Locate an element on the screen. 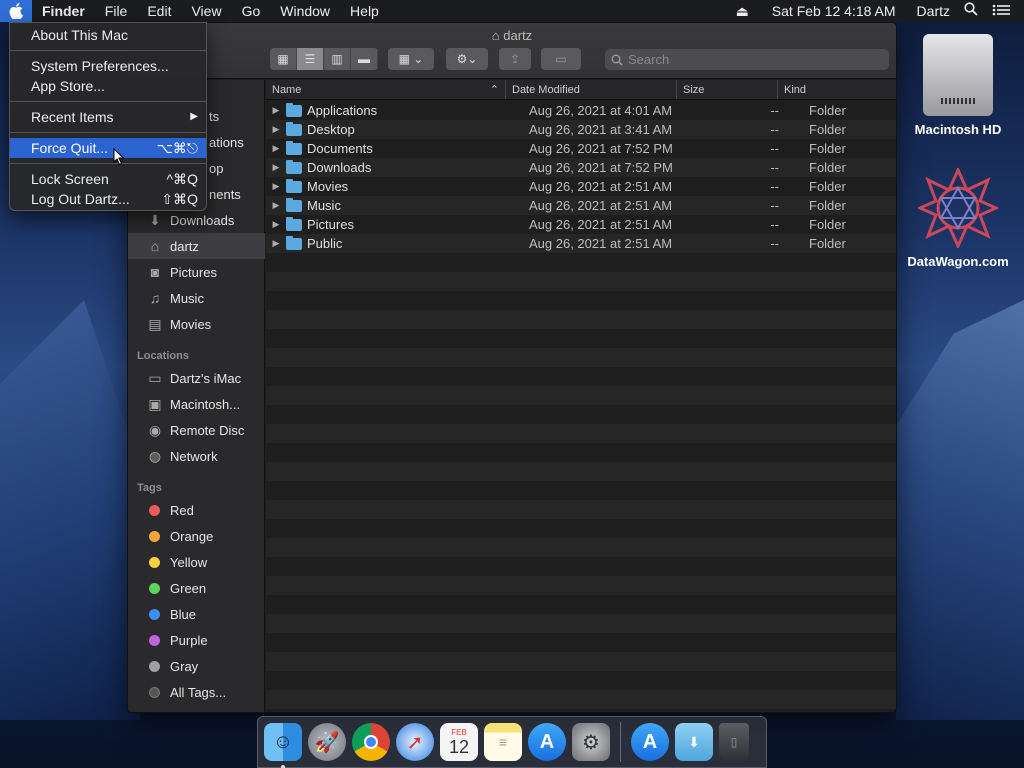  sidebar-item-remote-disc: ◉ Remote Disc is located at coordinates (196, 430).